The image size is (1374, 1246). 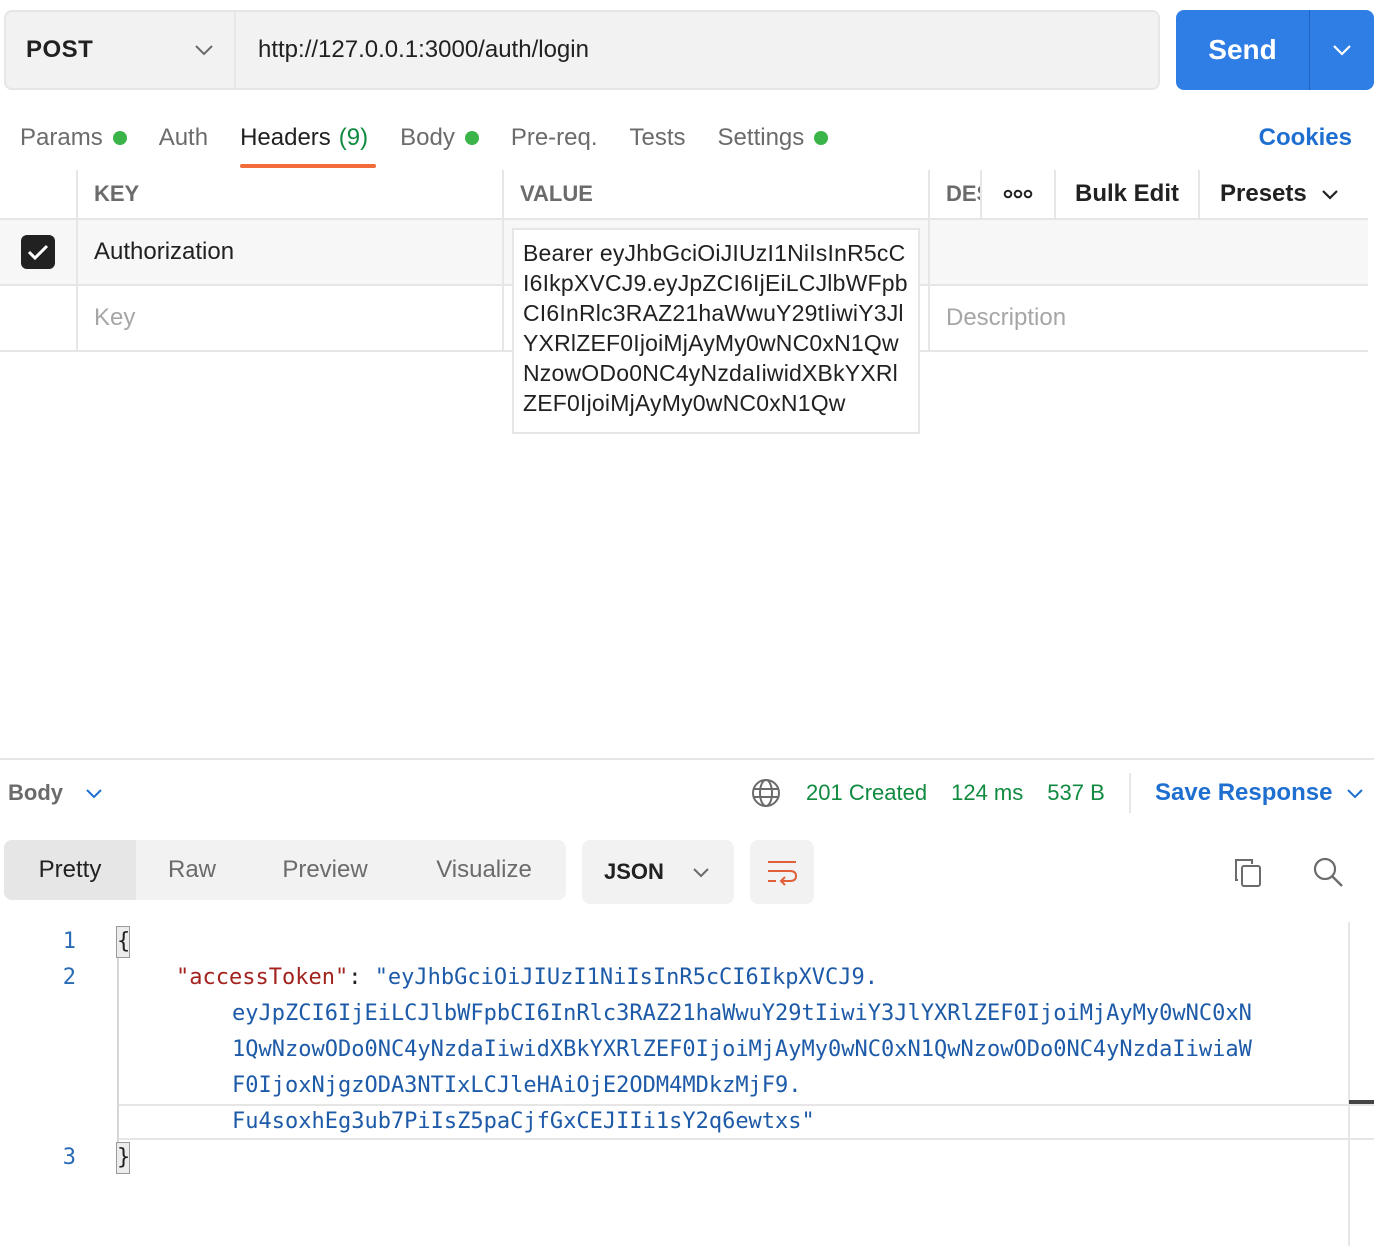 What do you see at coordinates (35, 792) in the screenshot?
I see `response-body-label: Body` at bounding box center [35, 792].